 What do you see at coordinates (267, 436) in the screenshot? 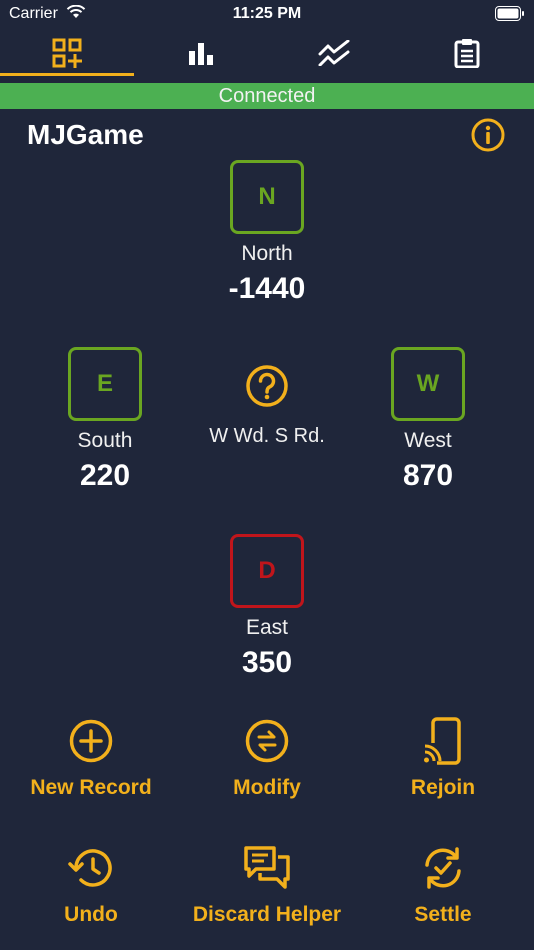
I see `round-wind-text: W Wd. S Rd.` at bounding box center [267, 436].